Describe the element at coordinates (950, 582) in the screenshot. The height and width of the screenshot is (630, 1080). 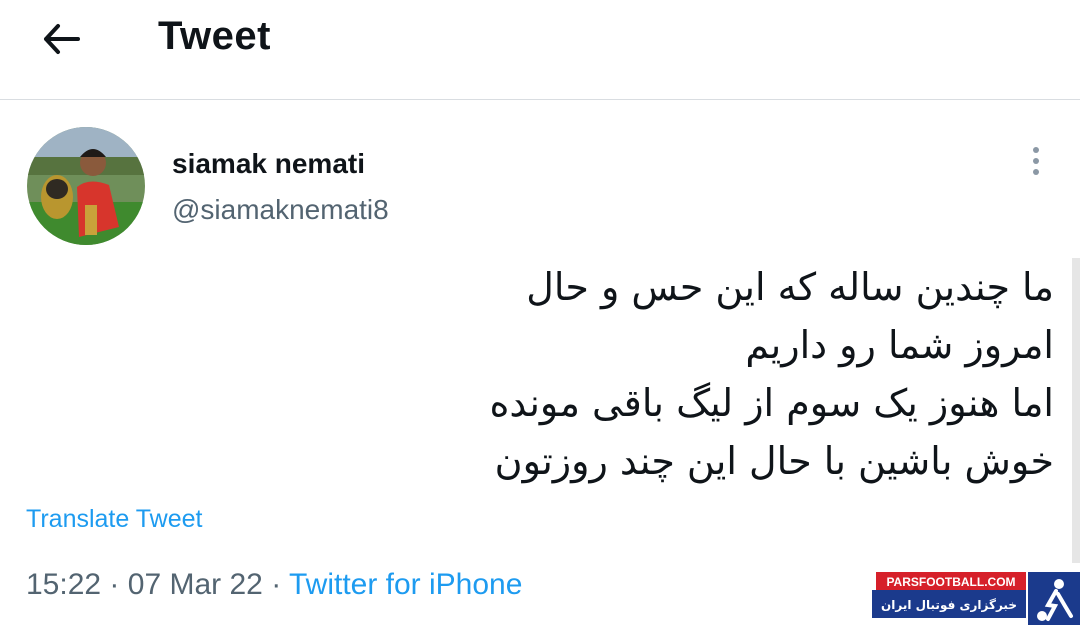
I see `svg-text: PARSFOOTBALL.COM` at that location.